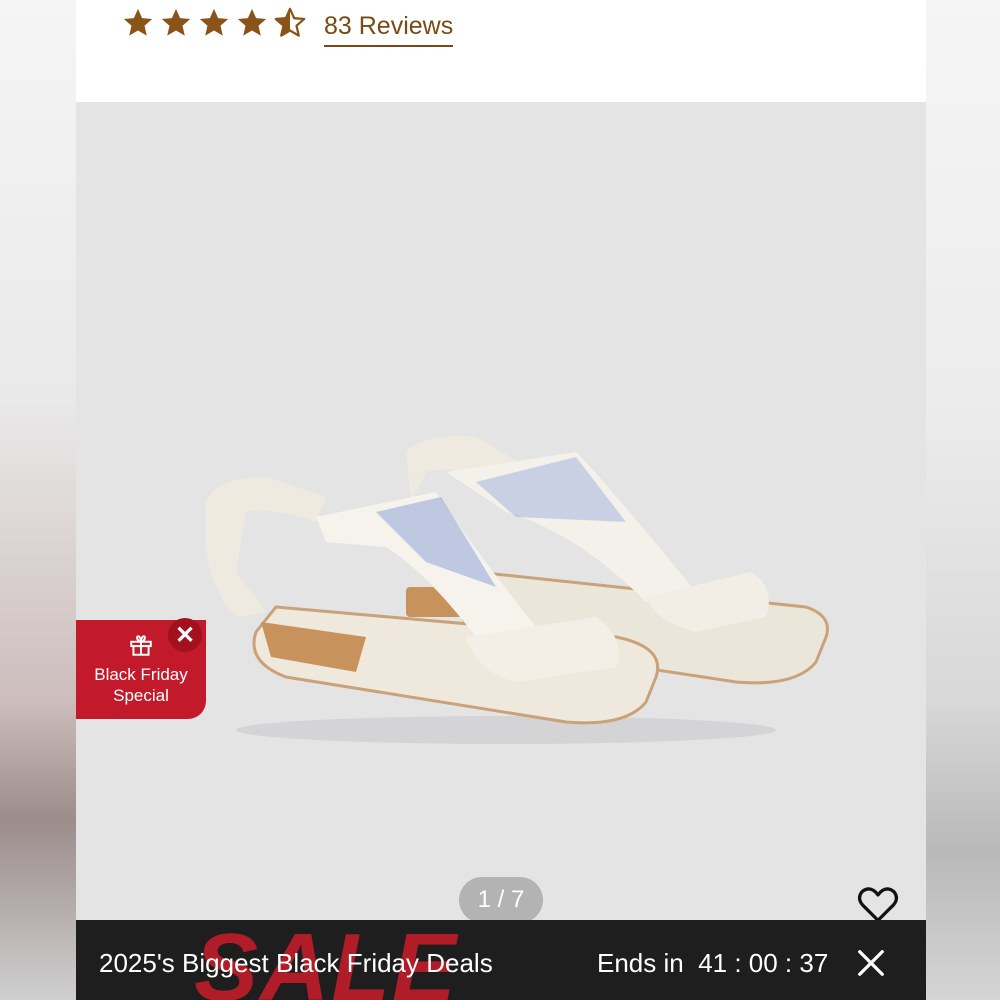 The height and width of the screenshot is (1000, 1000). I want to click on ends-label: Ends in, so click(640, 963).